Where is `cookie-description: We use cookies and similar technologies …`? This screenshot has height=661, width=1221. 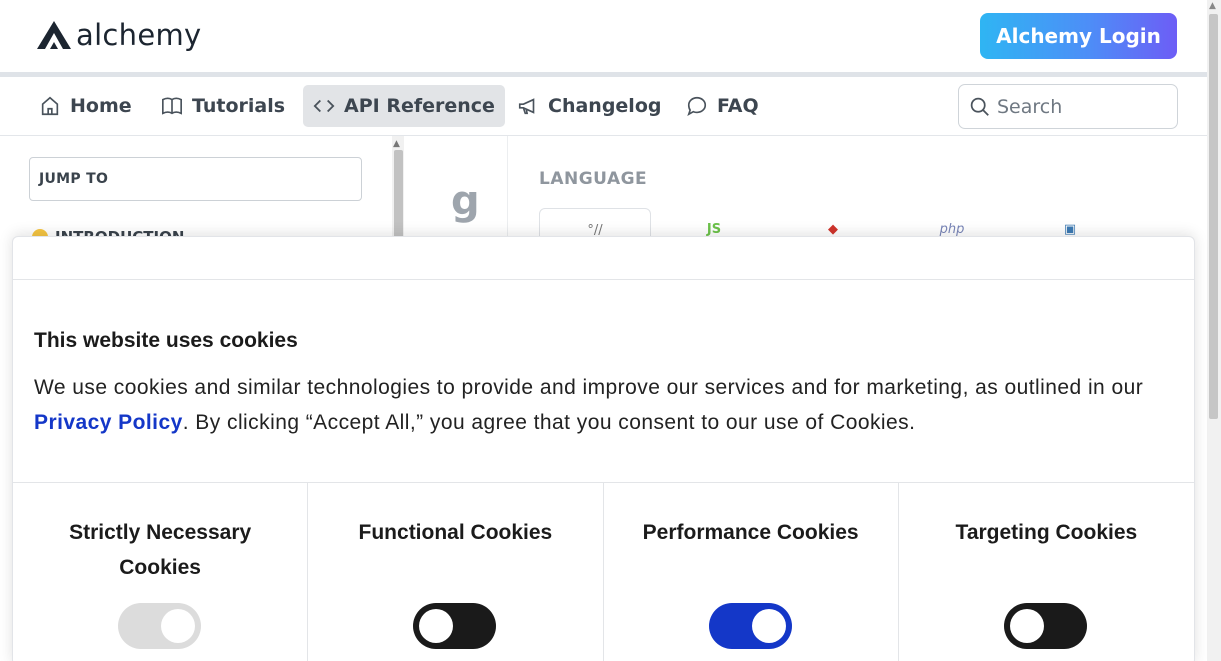 cookie-description: We use cookies and similar technologies … is located at coordinates (609, 405).